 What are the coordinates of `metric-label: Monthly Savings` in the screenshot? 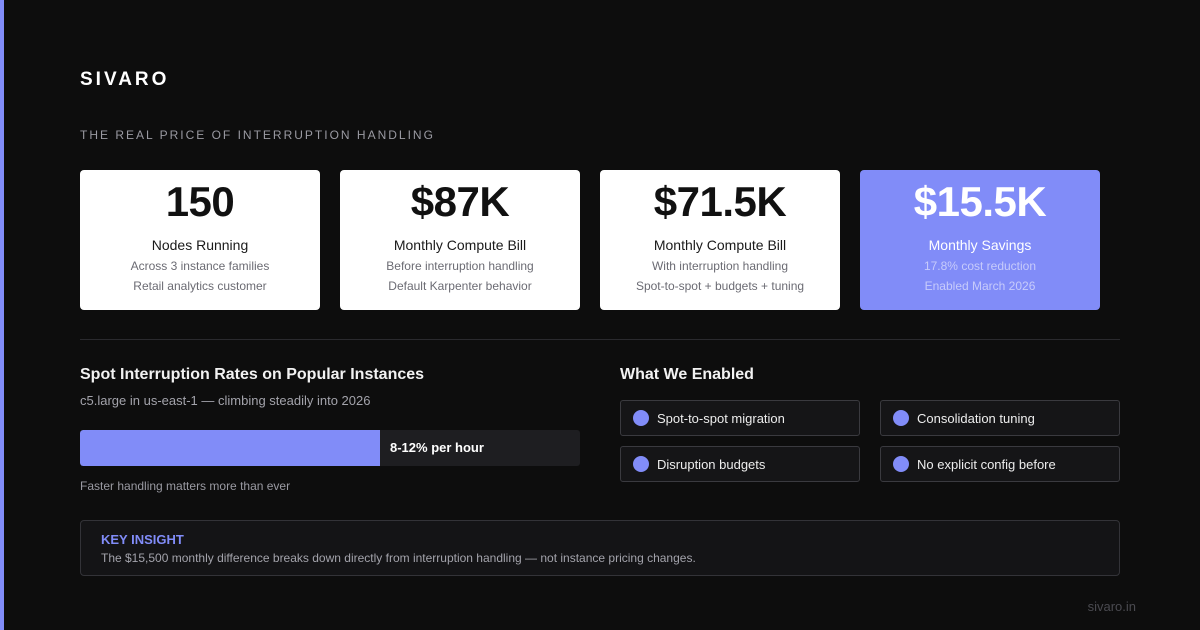 It's located at (980, 245).